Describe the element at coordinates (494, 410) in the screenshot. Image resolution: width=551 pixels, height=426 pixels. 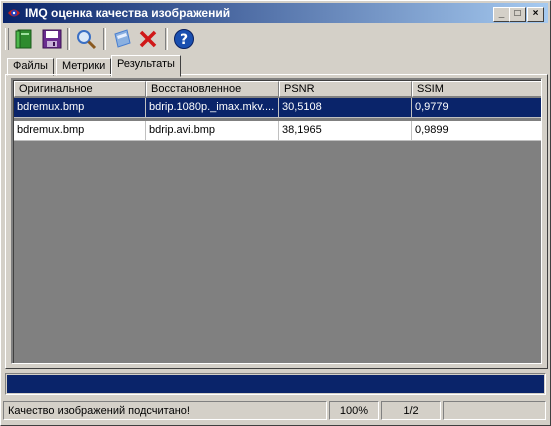
I see `status-extra` at that location.